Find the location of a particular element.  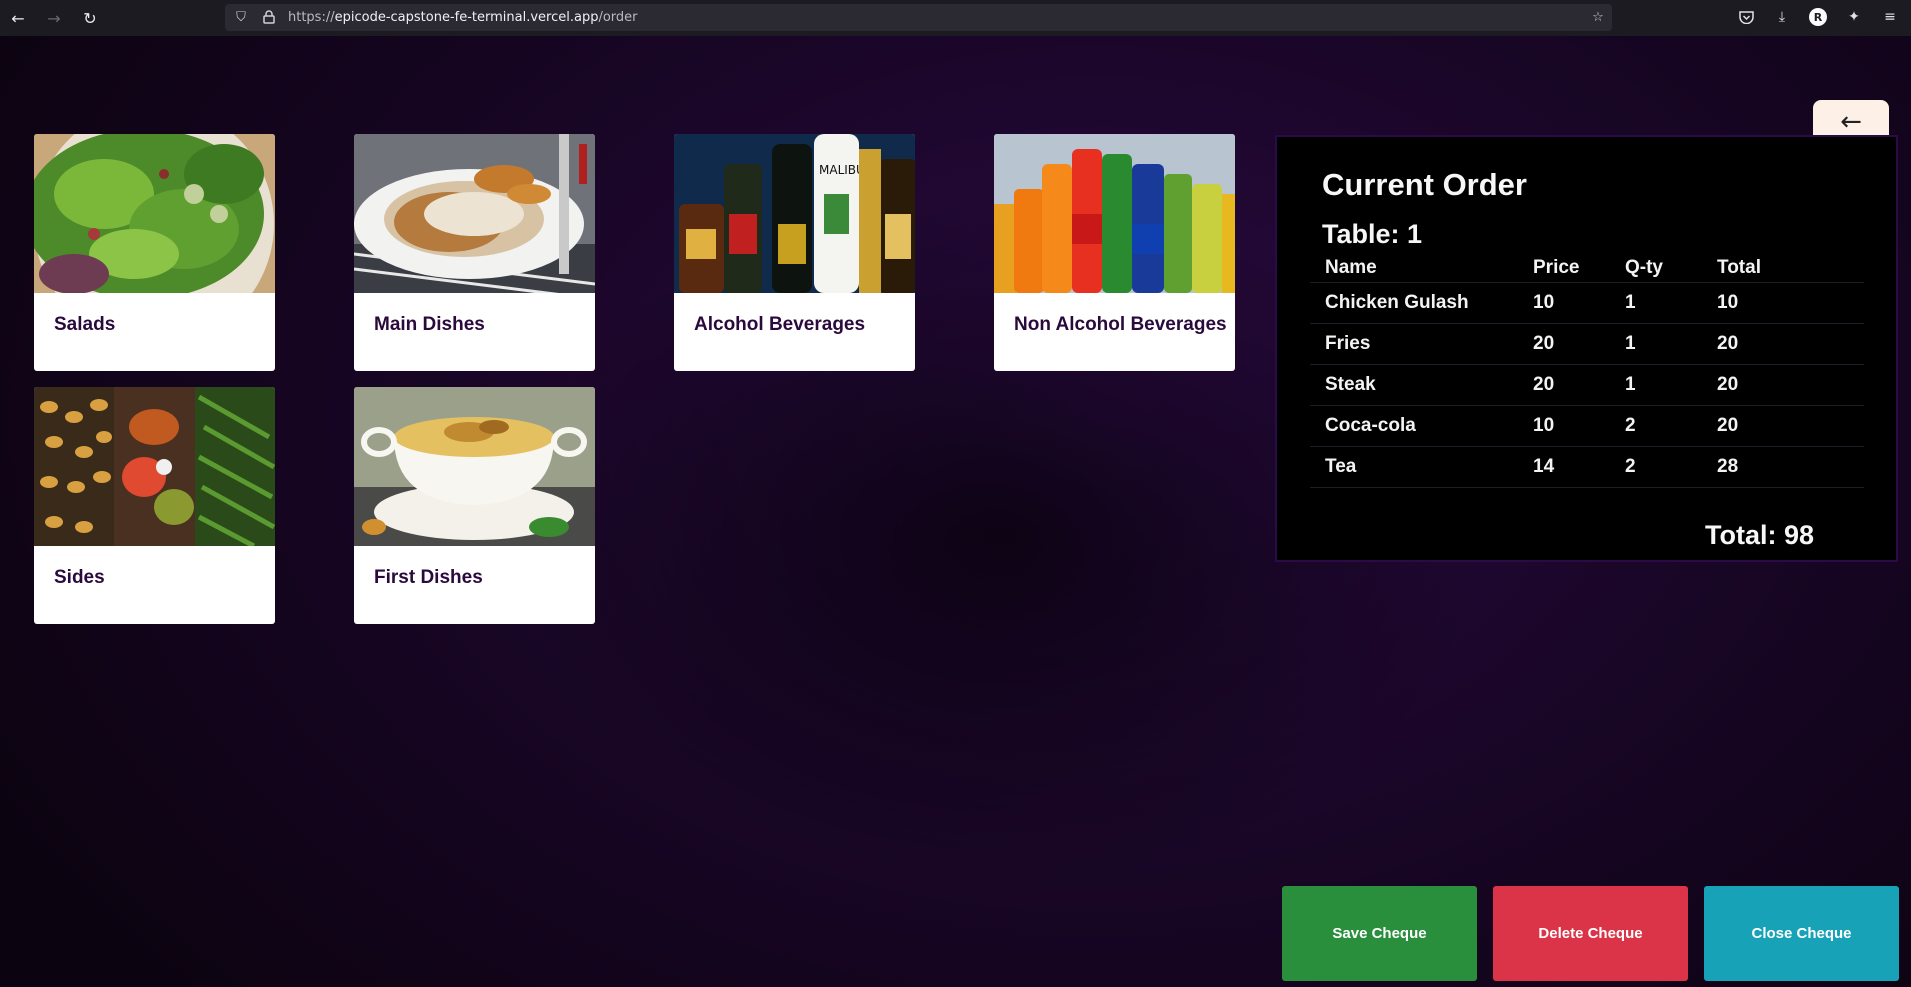

close-cheque-button: Close Cheque is located at coordinates (1801, 933).